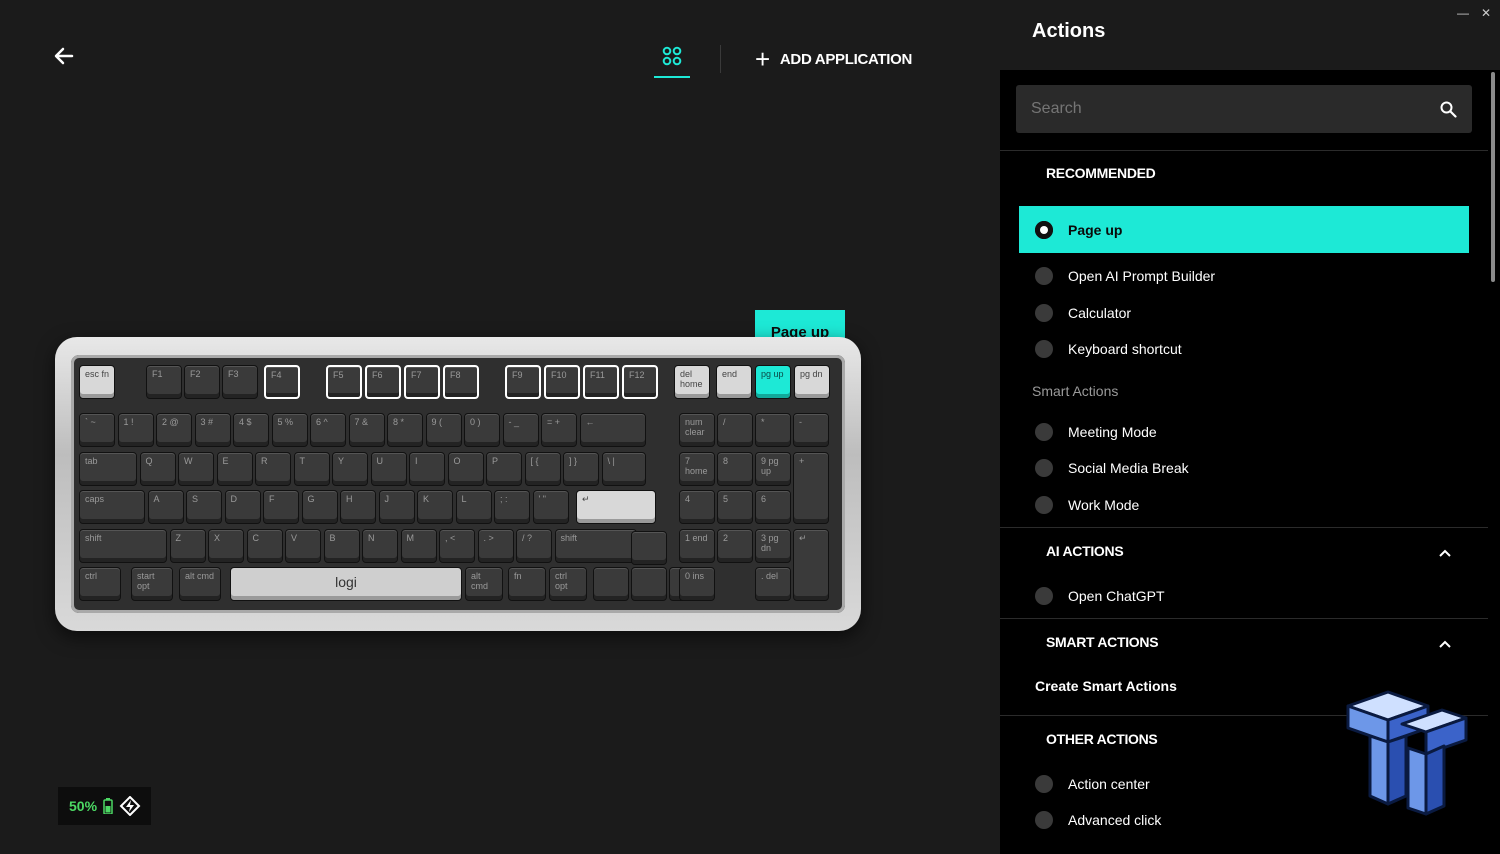 The image size is (1500, 854). I want to click on key-l: L, so click(473, 507).